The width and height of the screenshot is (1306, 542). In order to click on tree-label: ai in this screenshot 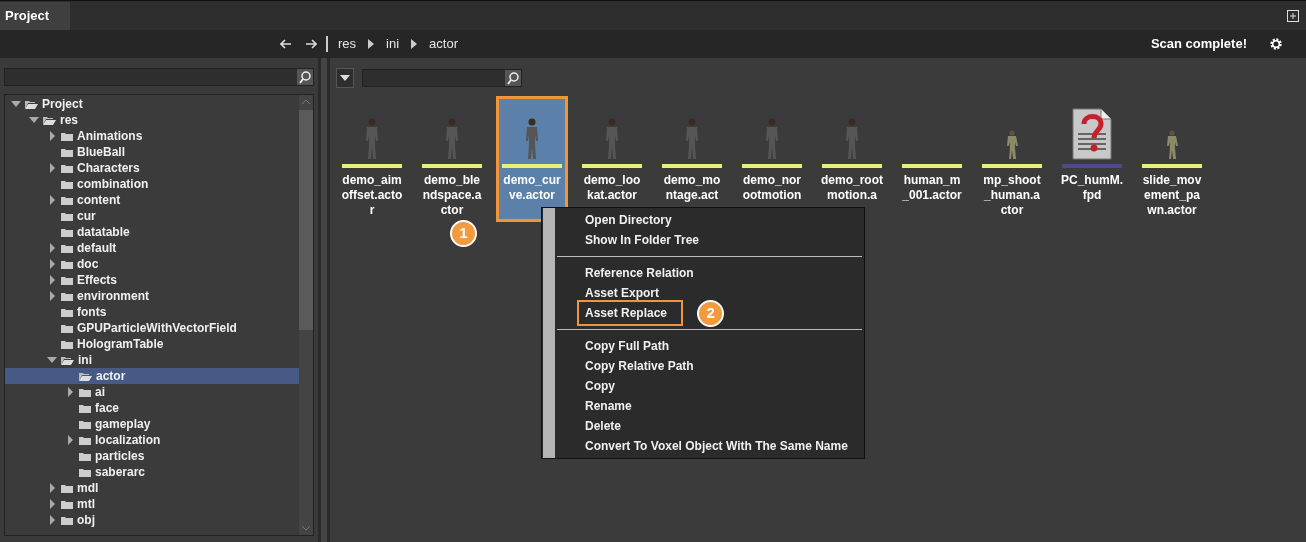, I will do `click(100, 392)`.